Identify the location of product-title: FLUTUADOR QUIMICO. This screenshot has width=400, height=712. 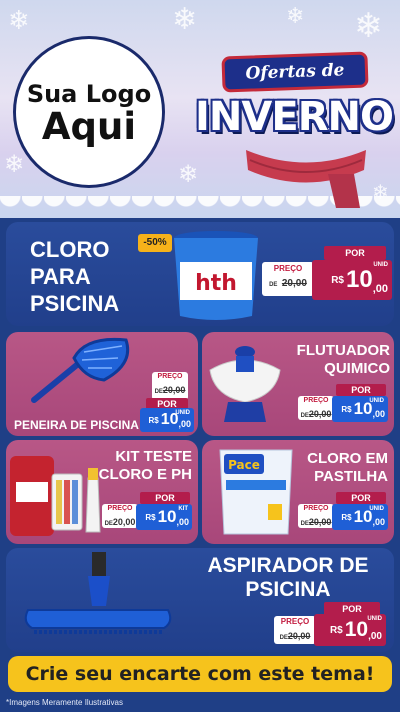
(342, 360).